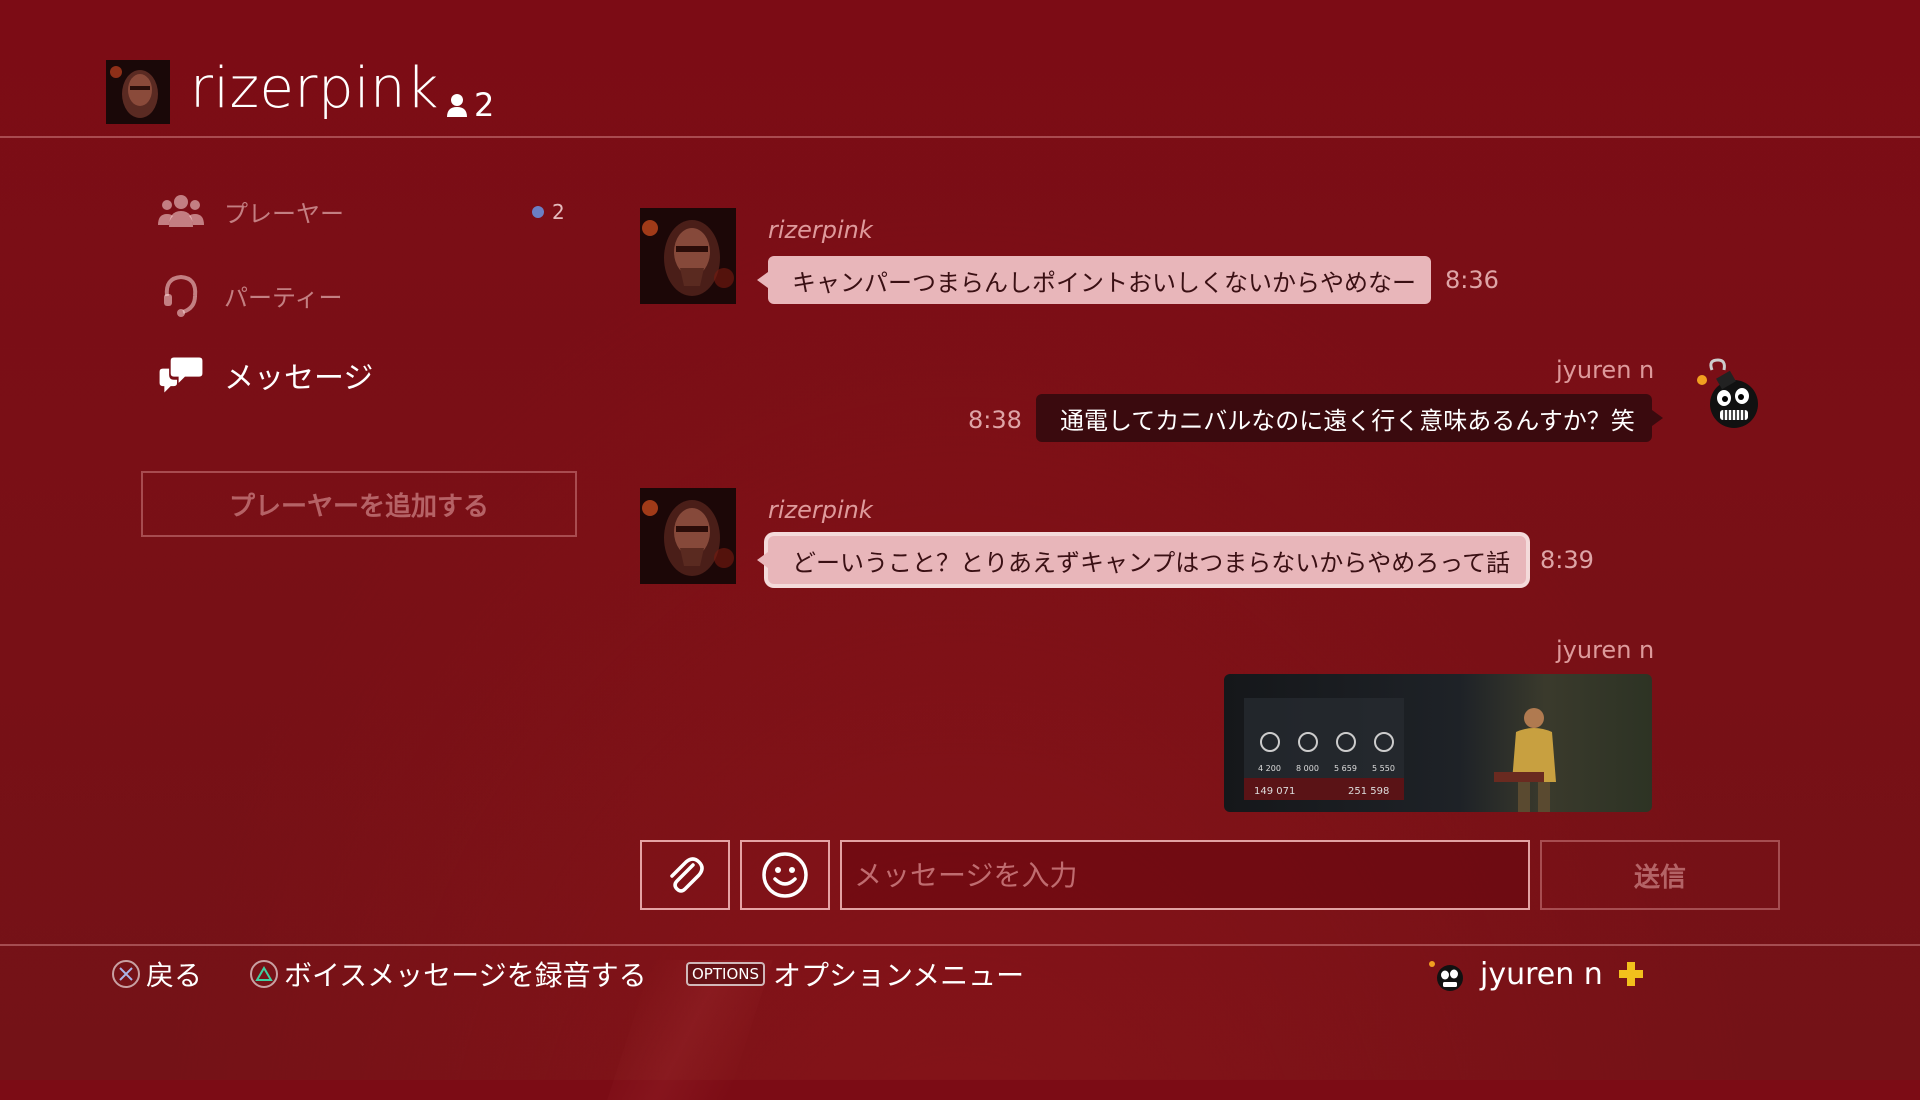 The height and width of the screenshot is (1100, 1920). I want to click on message-bubble: キャンパーつまらんしポイントおいしくないからやめなー, so click(1094, 280).